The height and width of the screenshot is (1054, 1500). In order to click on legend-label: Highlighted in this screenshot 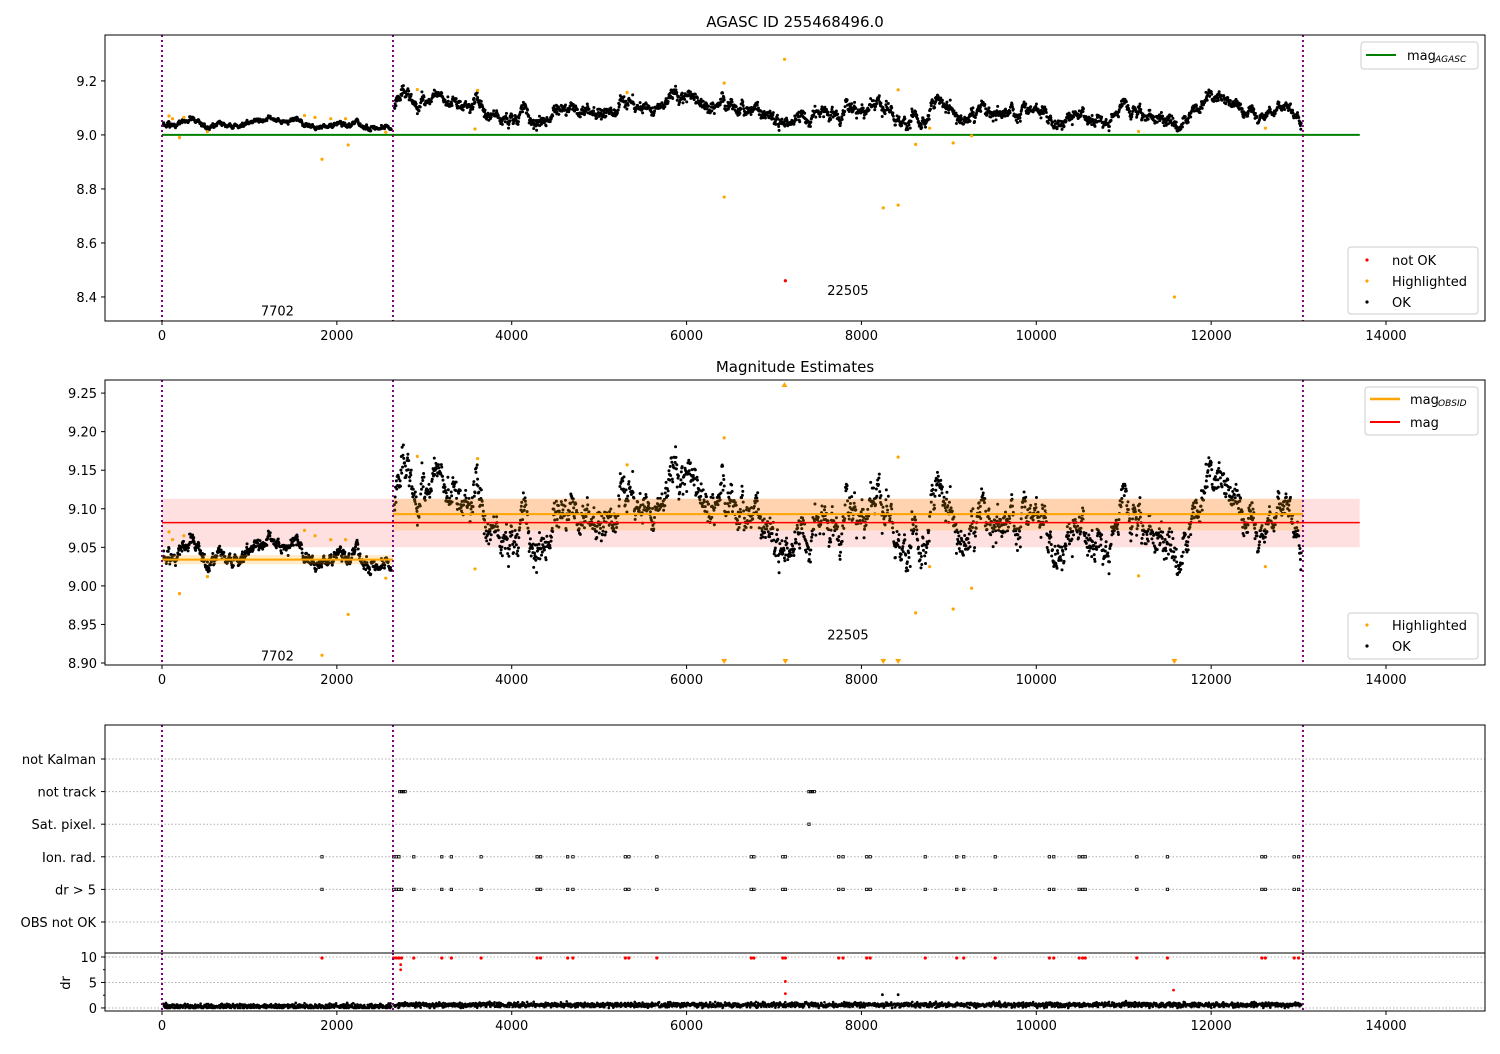, I will do `click(1429, 282)`.